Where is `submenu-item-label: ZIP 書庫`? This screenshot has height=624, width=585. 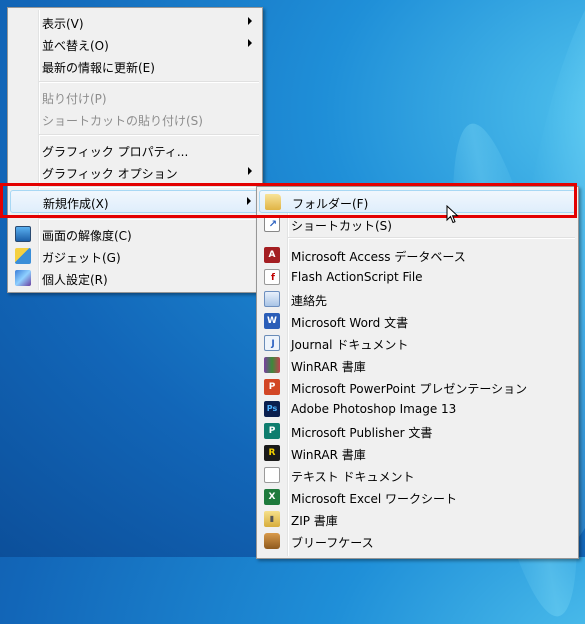 submenu-item-label: ZIP 書庫 is located at coordinates (314, 521).